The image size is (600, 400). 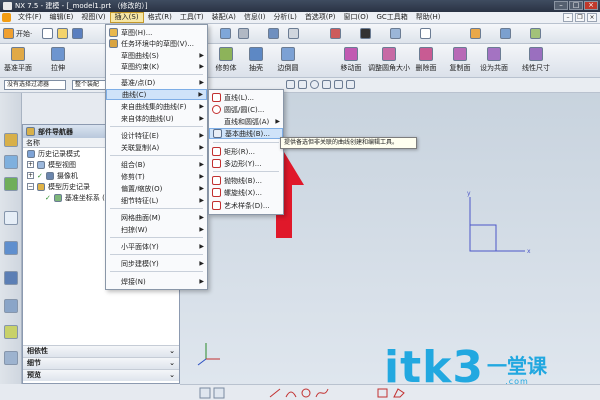 I want to click on menu-preferences: 首选项(P), so click(x=320, y=17).